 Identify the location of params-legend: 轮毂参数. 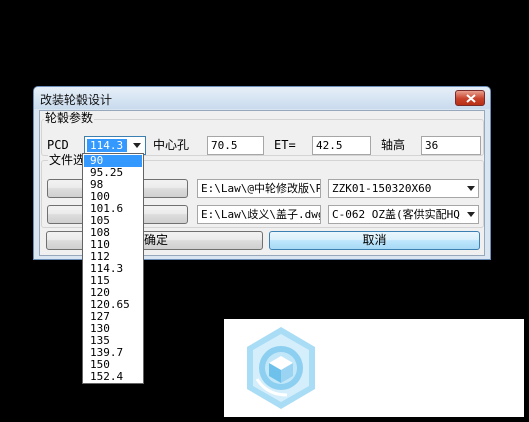
(69, 118).